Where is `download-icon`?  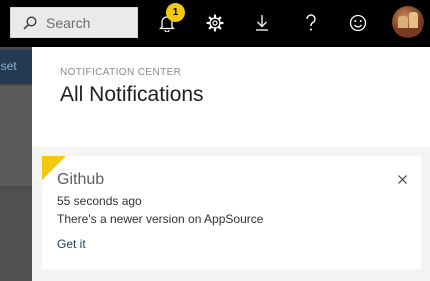
download-icon is located at coordinates (262, 23).